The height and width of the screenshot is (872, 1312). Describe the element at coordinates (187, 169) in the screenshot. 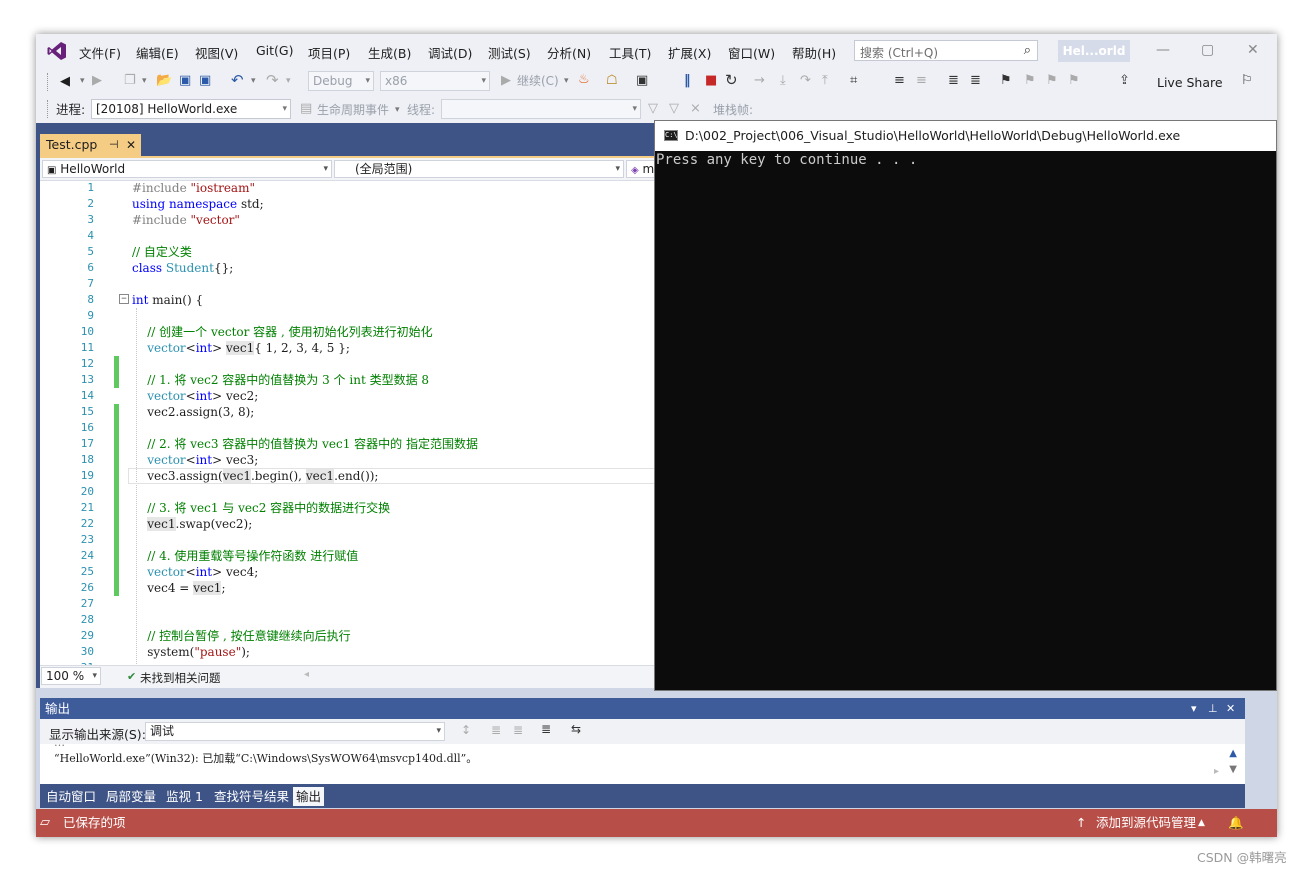

I see `project-select: ▣ HelloWorld ▾` at that location.